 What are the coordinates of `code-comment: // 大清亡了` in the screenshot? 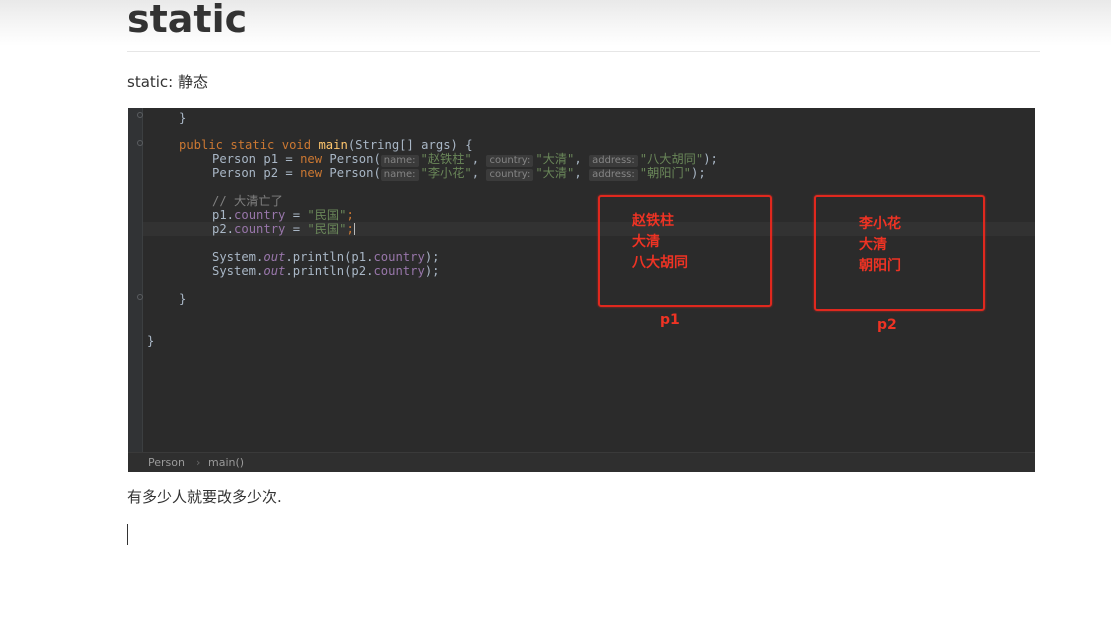 It's located at (247, 201).